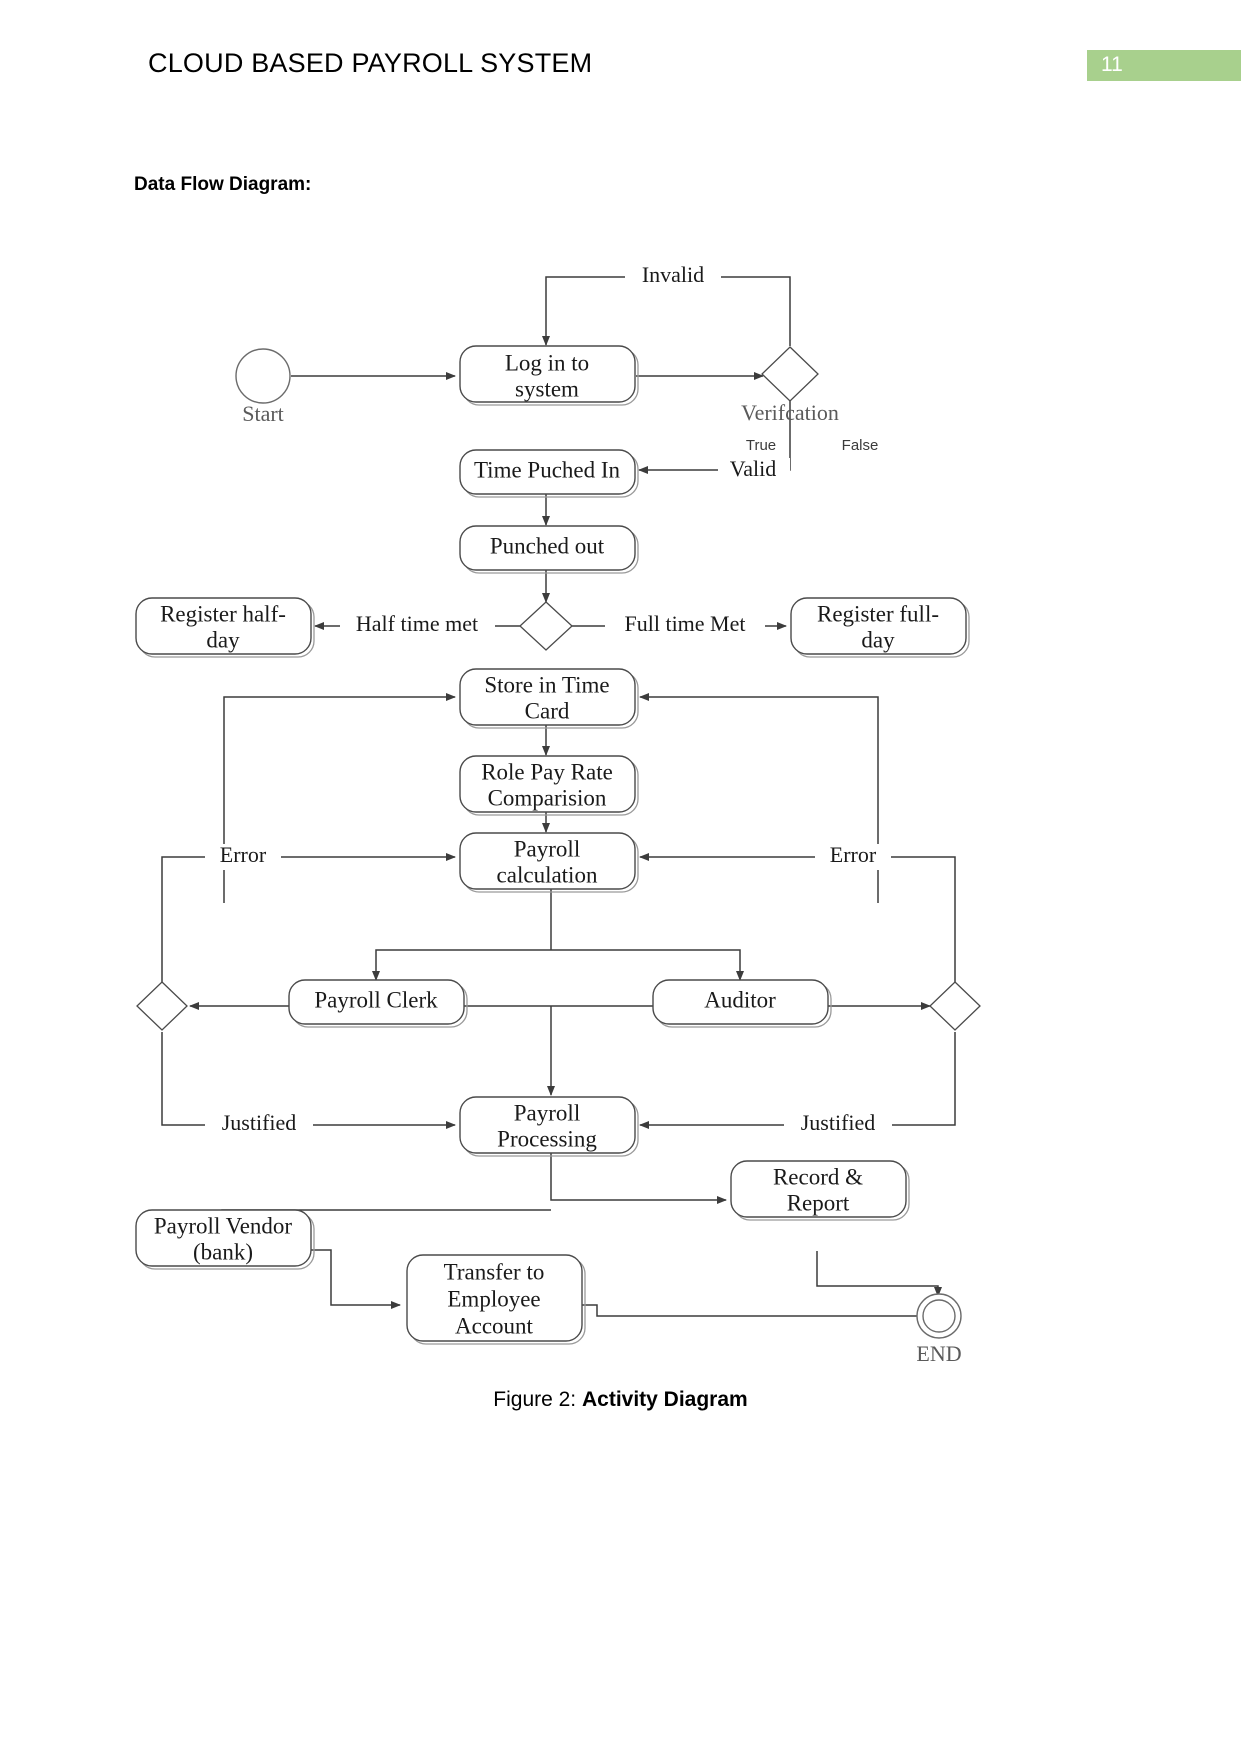 The height and width of the screenshot is (1754, 1241). What do you see at coordinates (461, 965) in the screenshot?
I see `edge-fork-to-payroll-clerk` at bounding box center [461, 965].